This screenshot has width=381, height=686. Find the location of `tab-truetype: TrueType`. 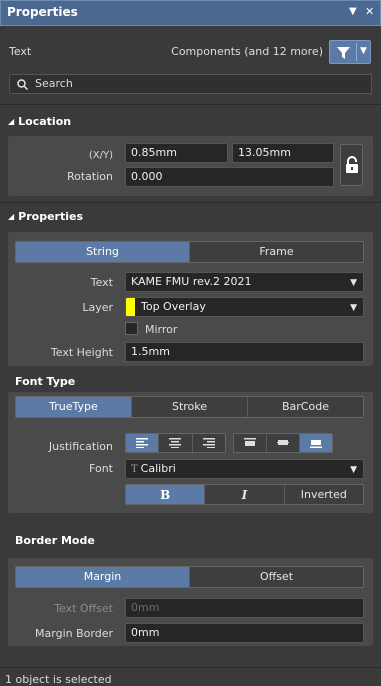

tab-truetype: TrueType is located at coordinates (74, 407).